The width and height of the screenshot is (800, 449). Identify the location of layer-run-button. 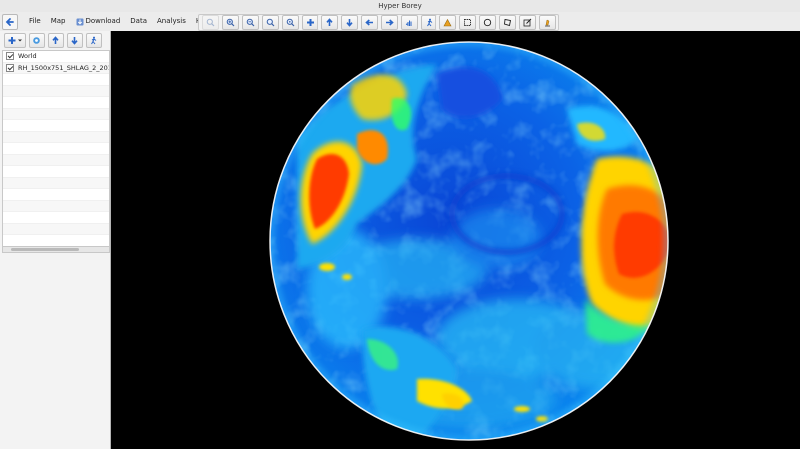
(93, 40).